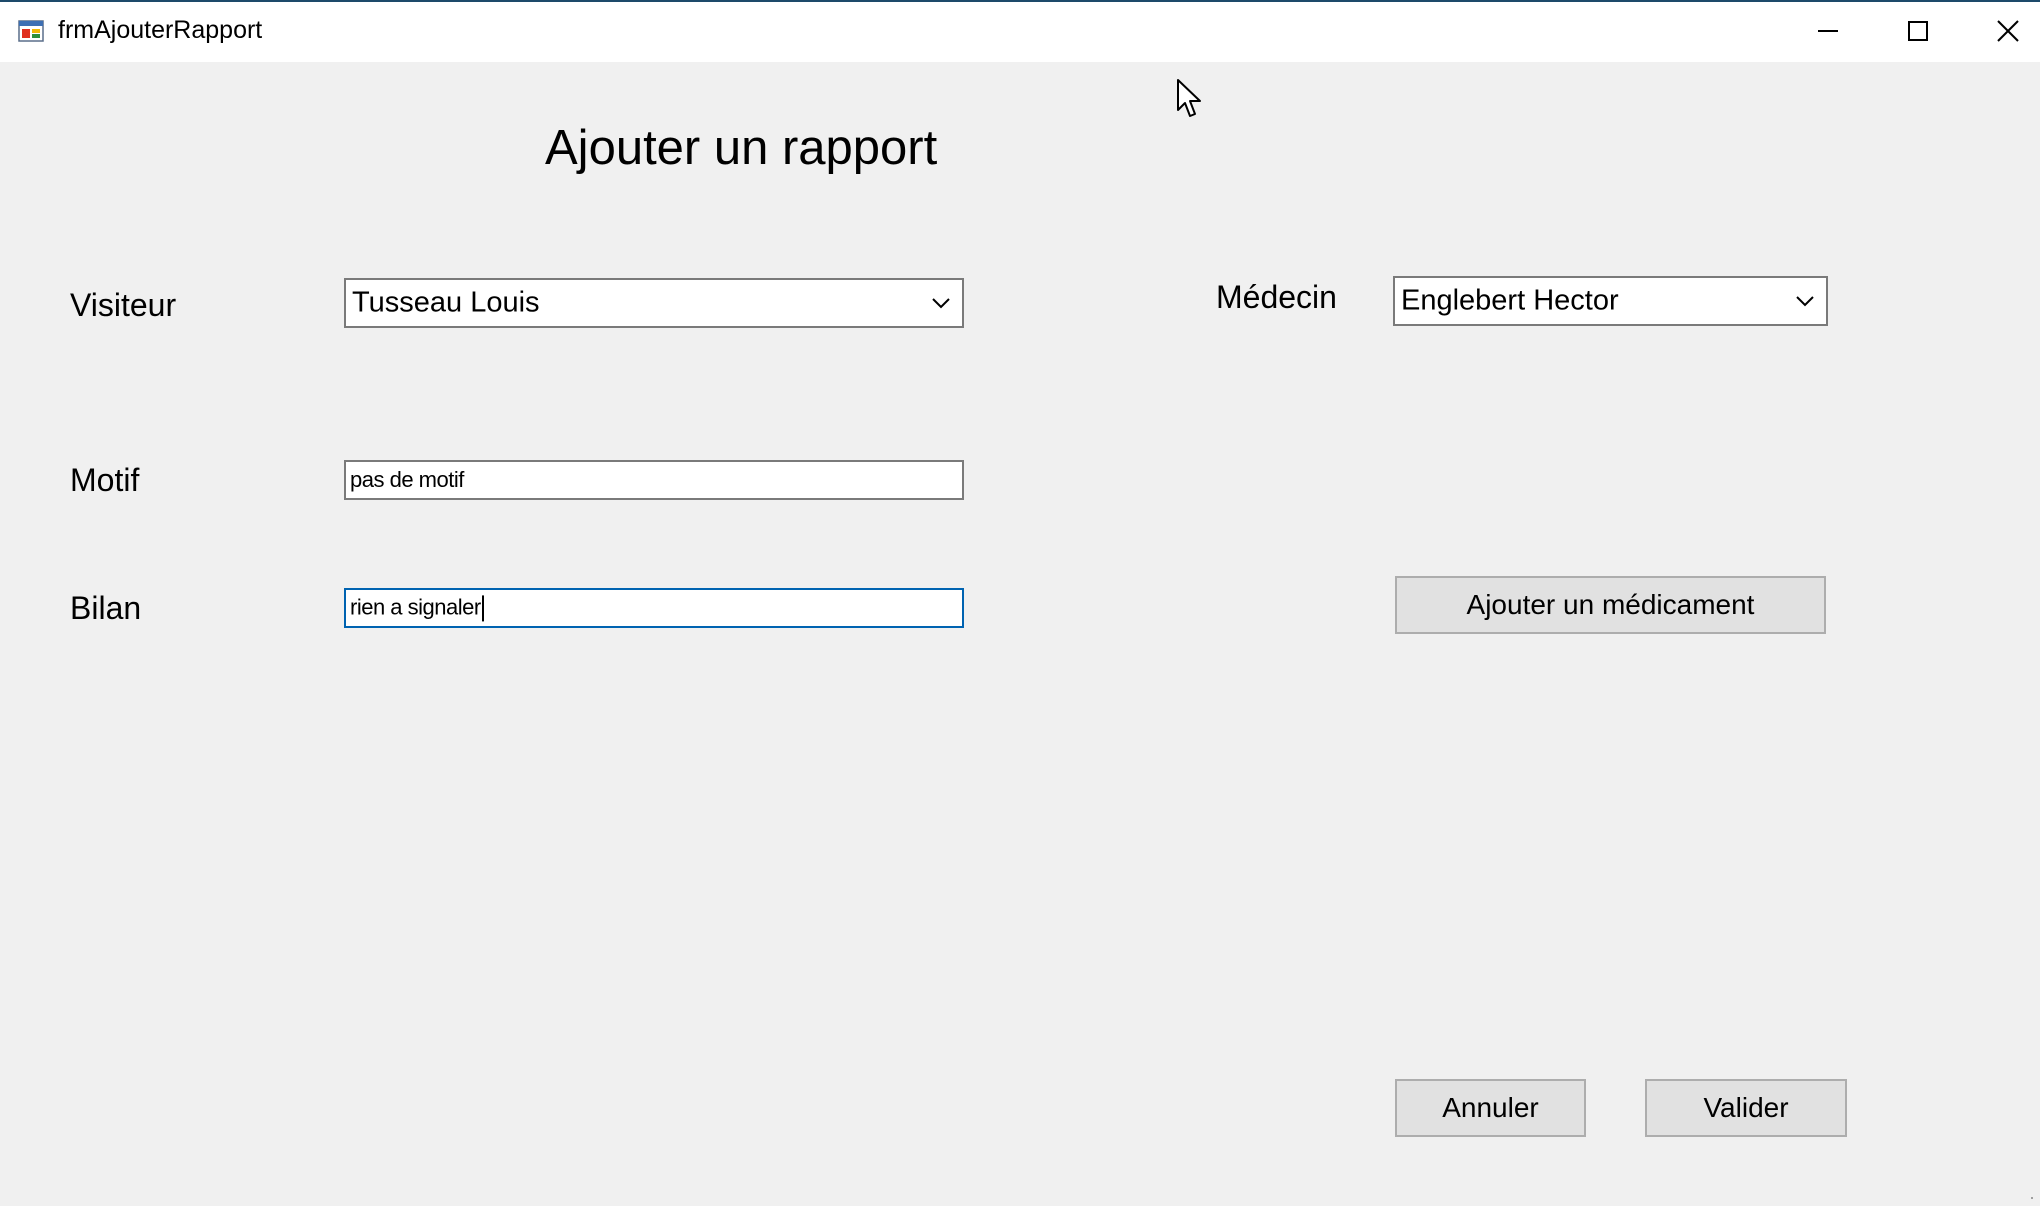  What do you see at coordinates (1510, 300) in the screenshot?
I see `medecin-selected-value: Englebert Hector` at bounding box center [1510, 300].